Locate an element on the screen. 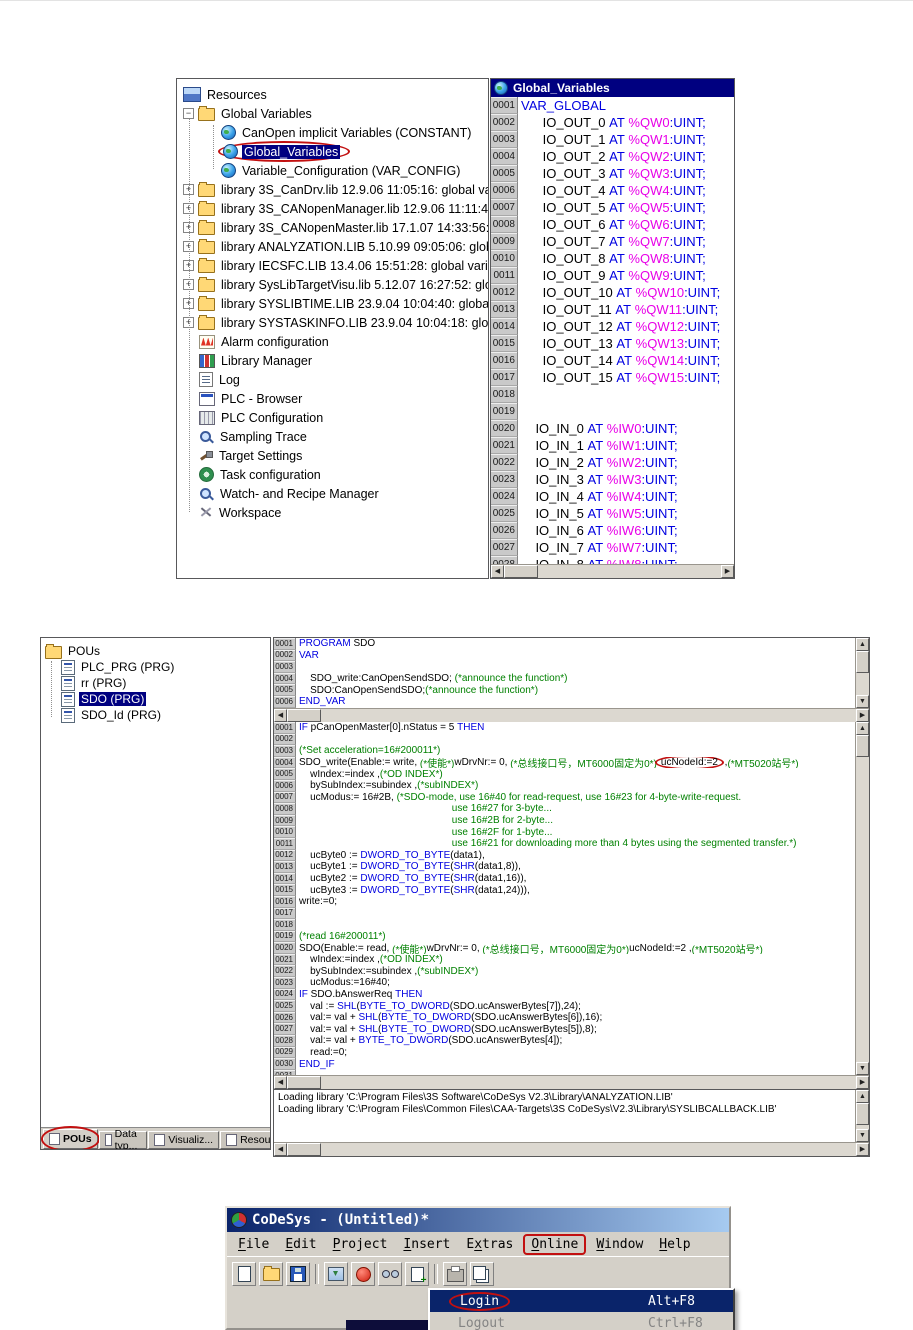  title-bar: CoDeSys - (Untitled)* is located at coordinates (478, 1220).